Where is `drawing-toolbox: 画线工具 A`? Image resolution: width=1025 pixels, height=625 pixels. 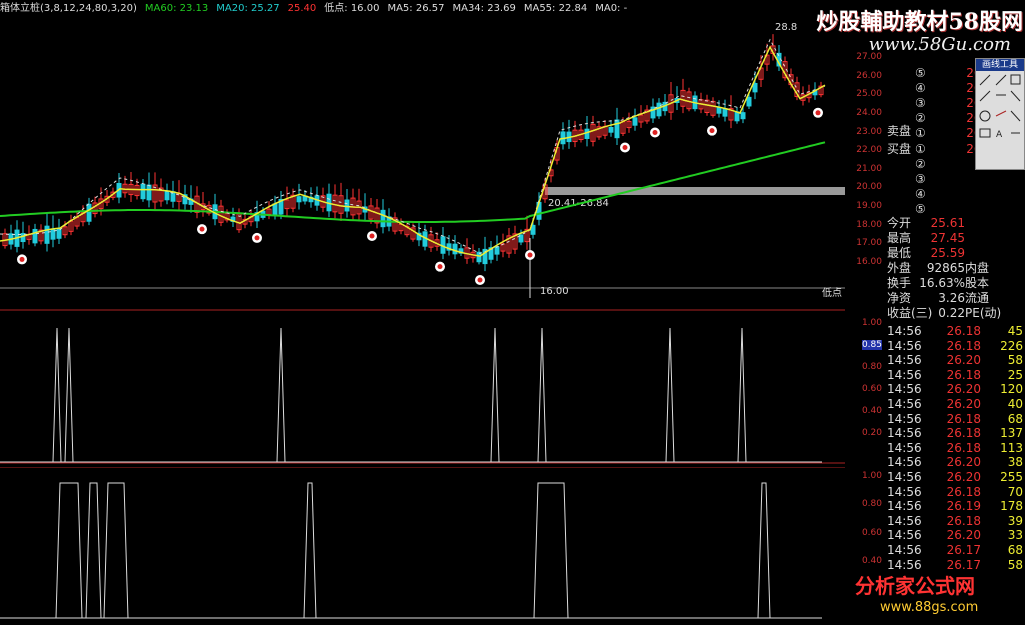
drawing-toolbox: 画线工具 A is located at coordinates (1000, 114).